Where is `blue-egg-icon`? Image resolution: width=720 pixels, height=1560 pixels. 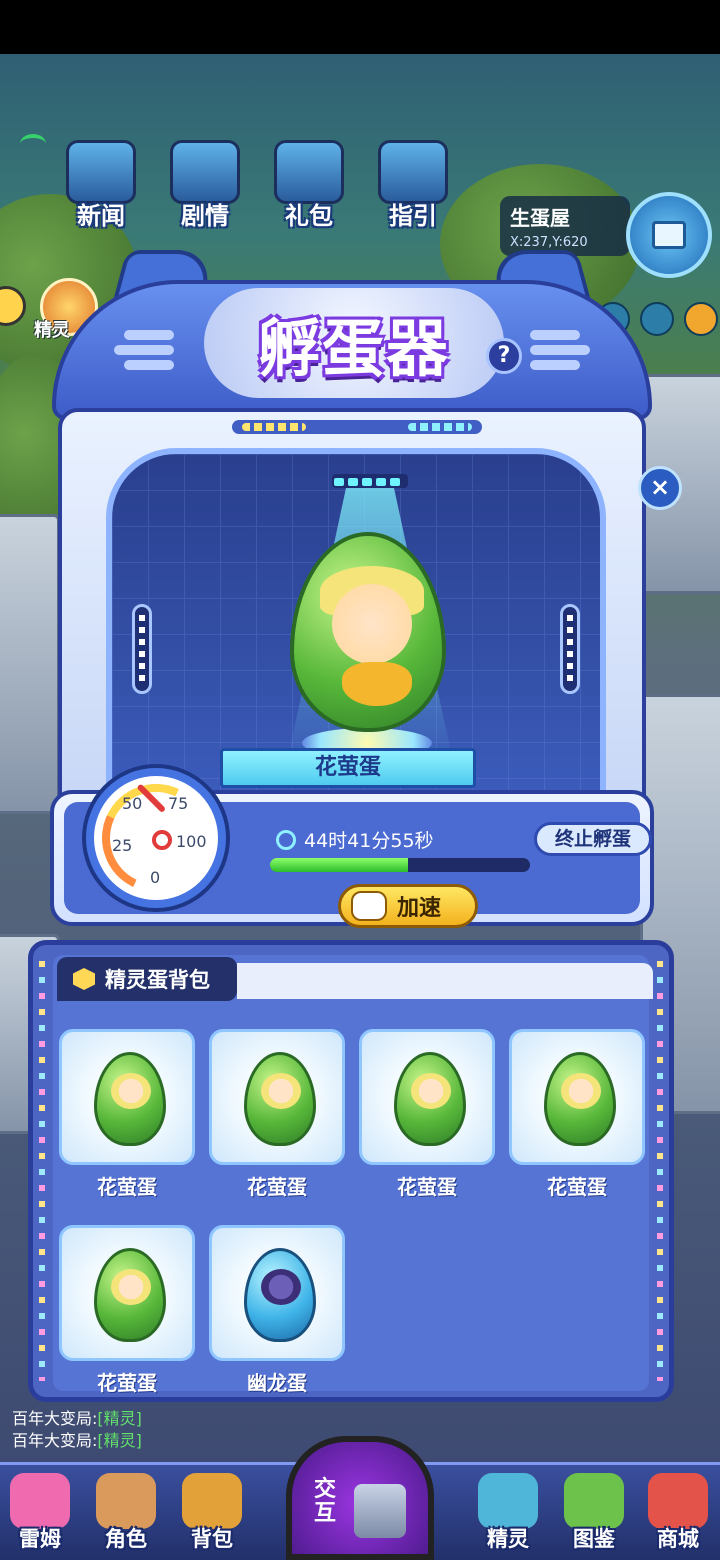 blue-egg-icon is located at coordinates (280, 1295).